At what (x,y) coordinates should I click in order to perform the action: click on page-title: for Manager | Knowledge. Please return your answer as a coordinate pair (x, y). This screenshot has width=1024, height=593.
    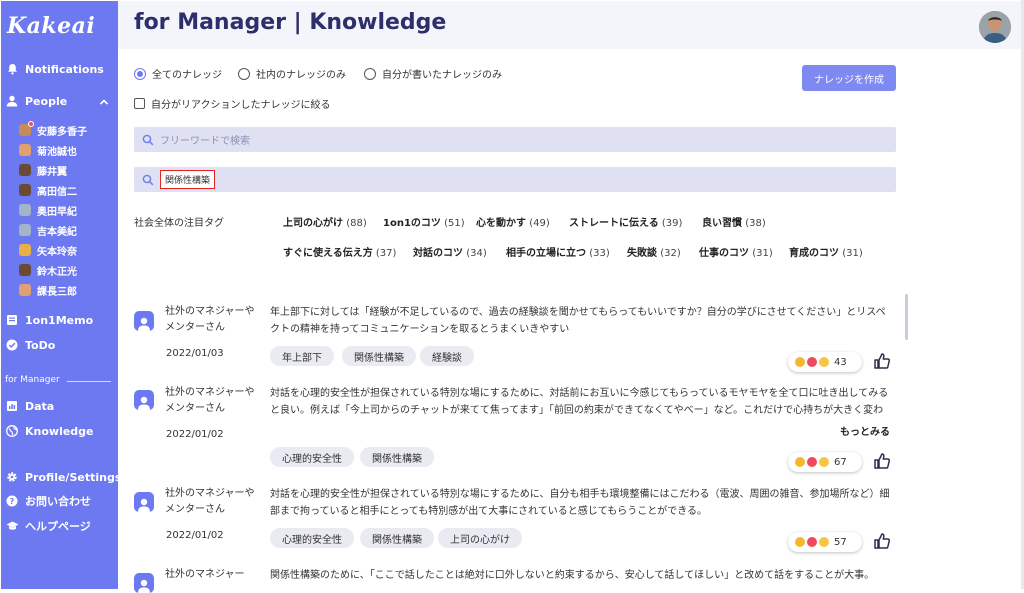
    Looking at the image, I should click on (290, 22).